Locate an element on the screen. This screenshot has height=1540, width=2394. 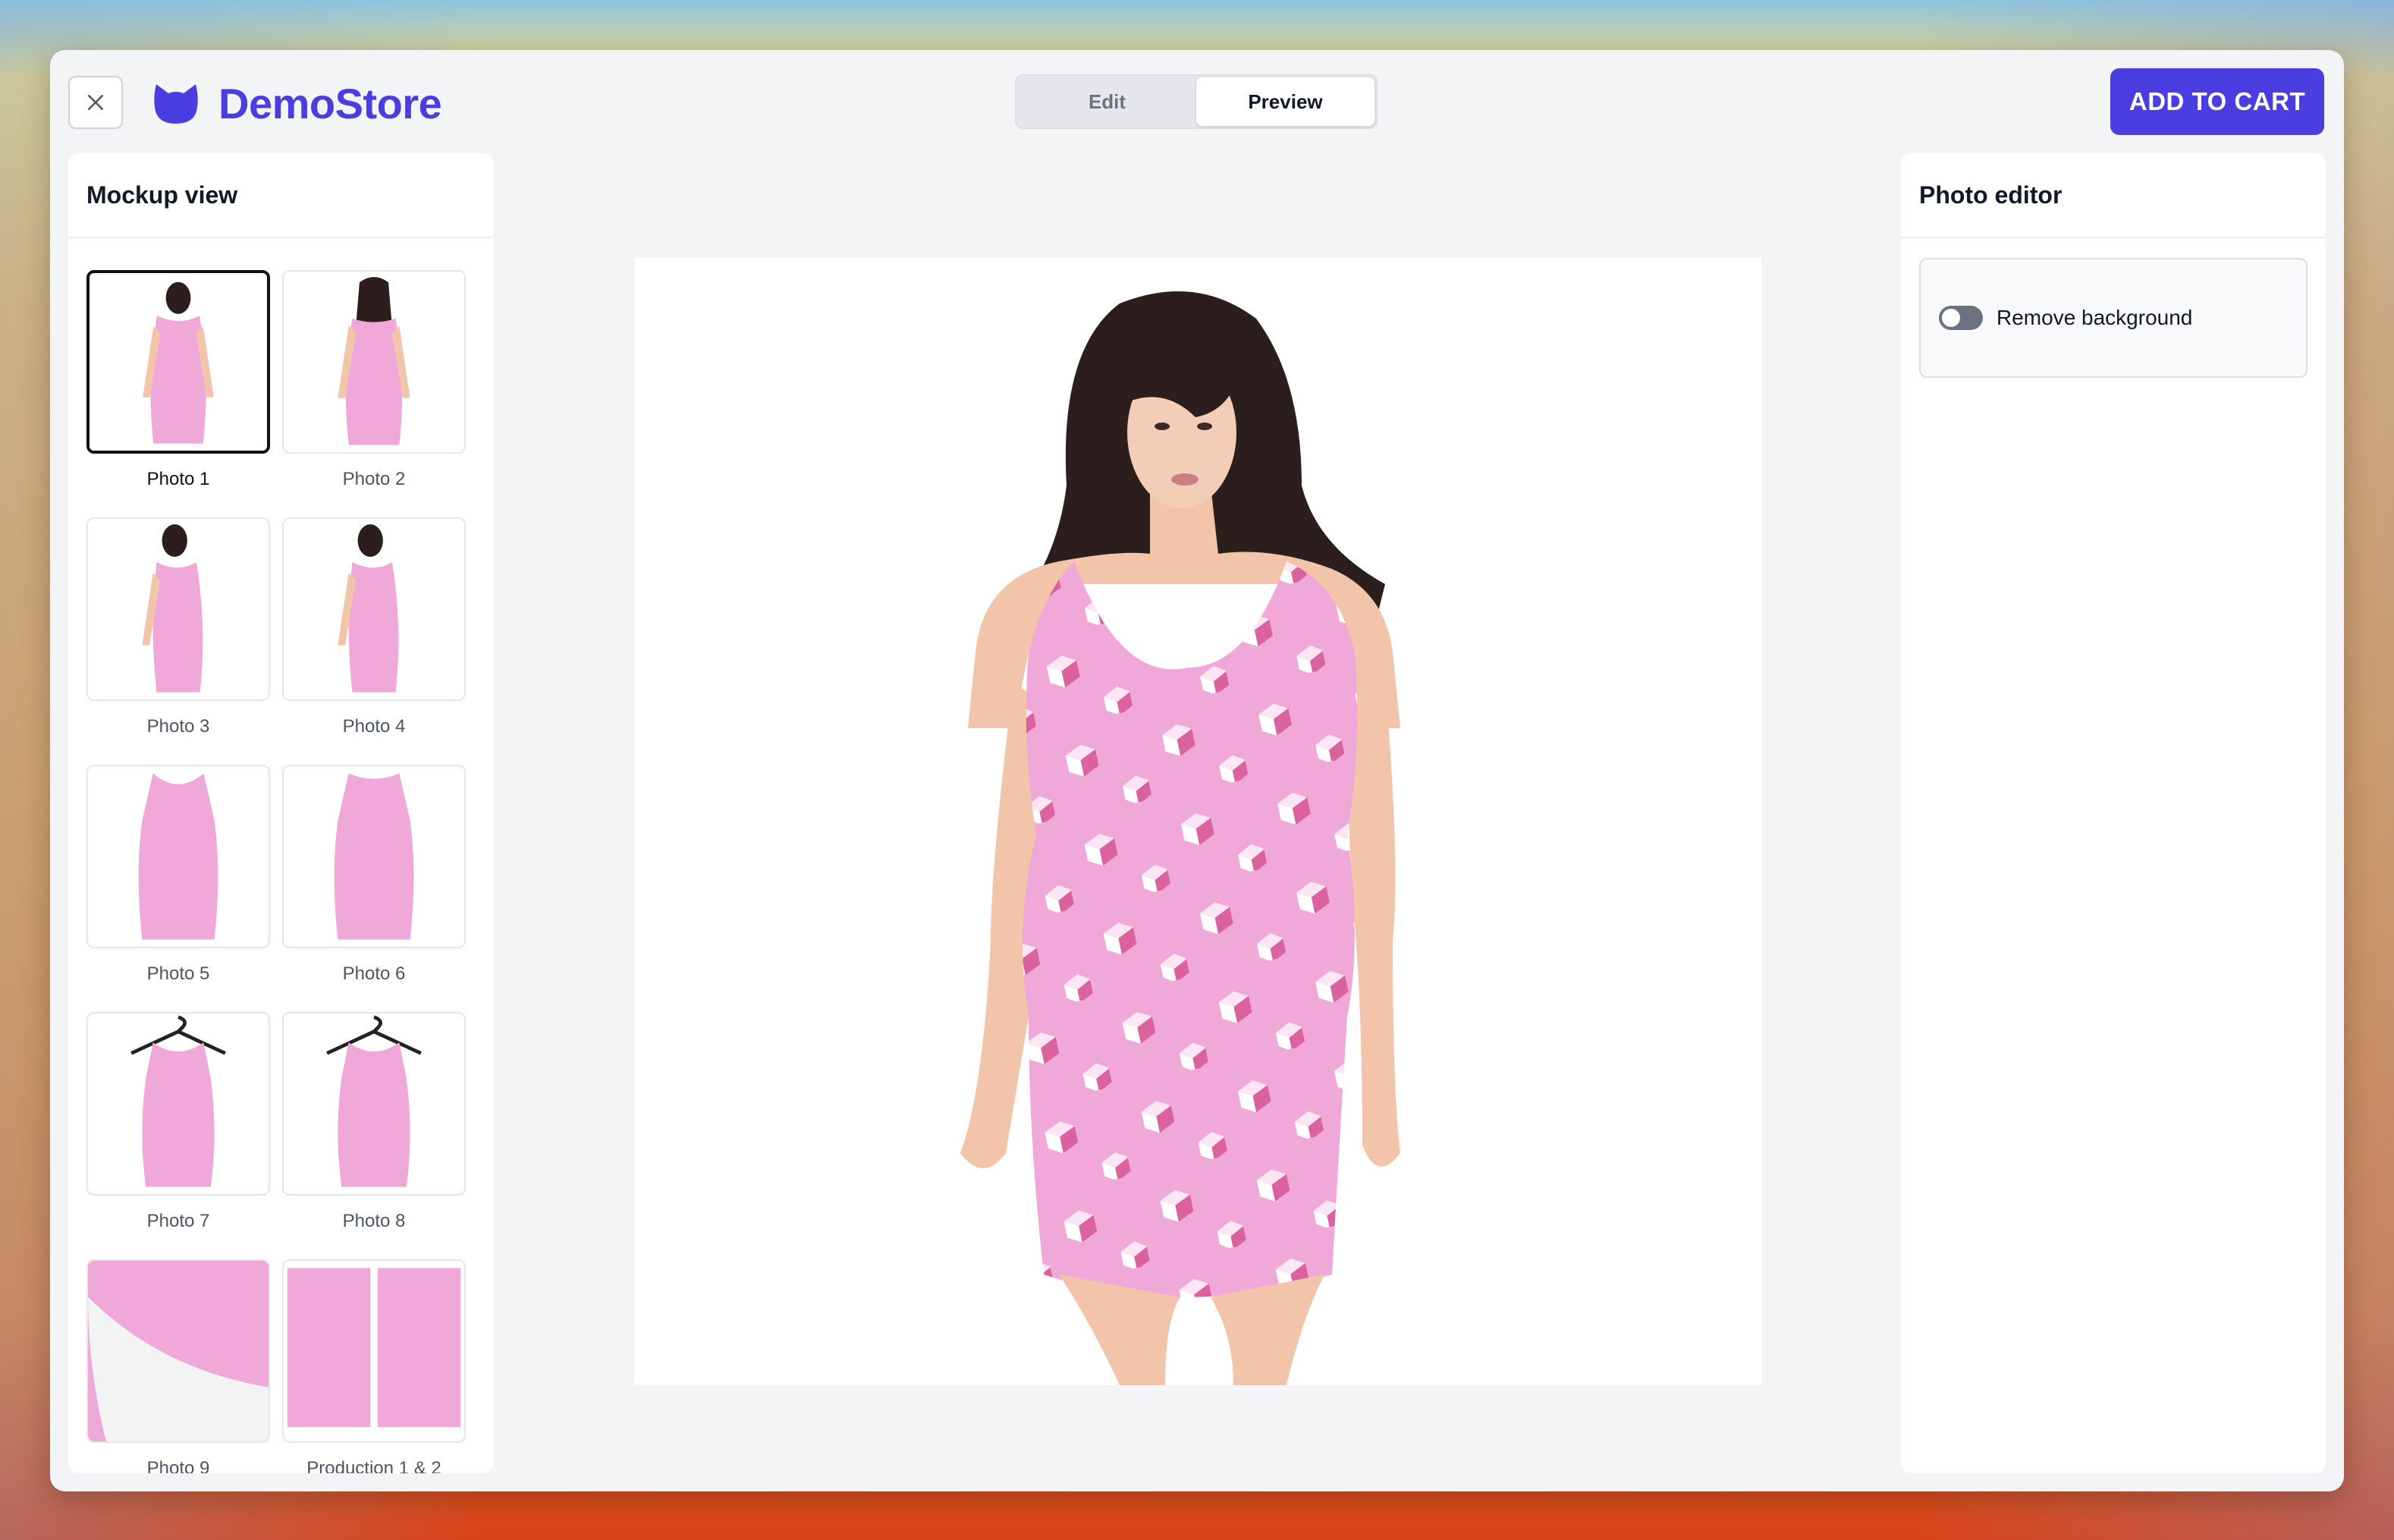
mockup-thumbnail-label: Photo 4 is located at coordinates (374, 726).